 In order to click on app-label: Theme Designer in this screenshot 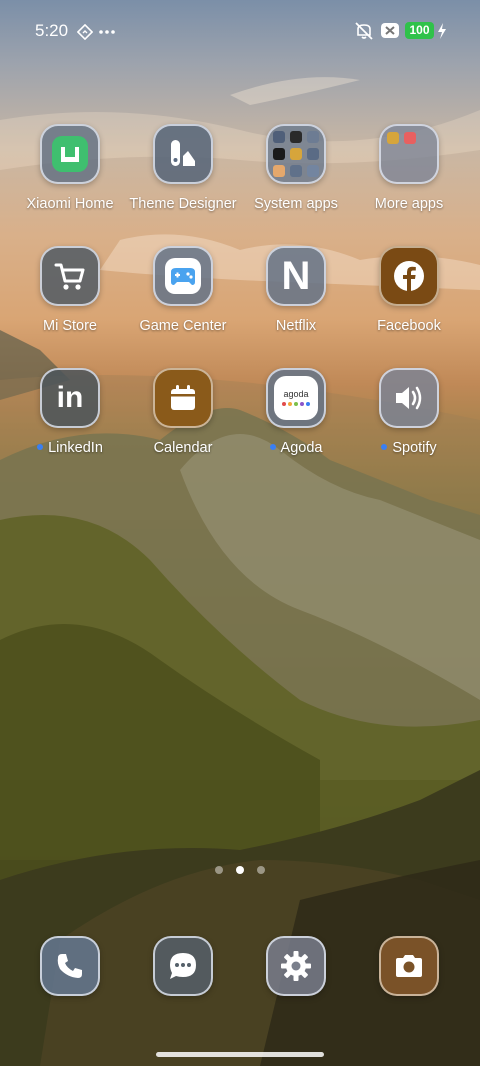, I will do `click(183, 204)`.